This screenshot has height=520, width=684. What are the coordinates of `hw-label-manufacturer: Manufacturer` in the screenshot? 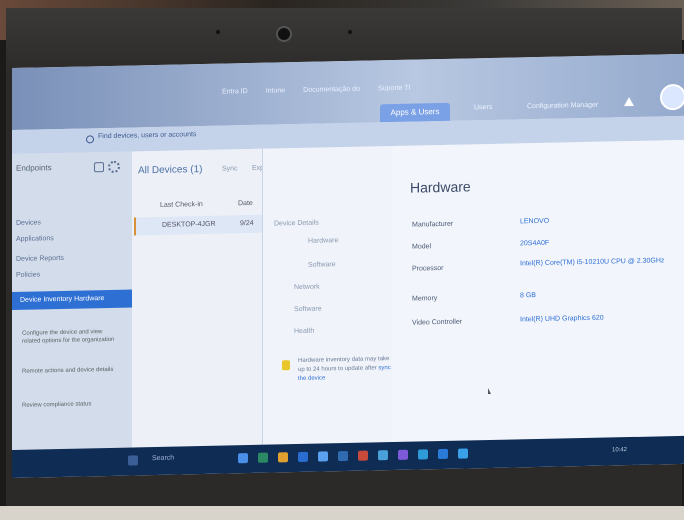 It's located at (433, 224).